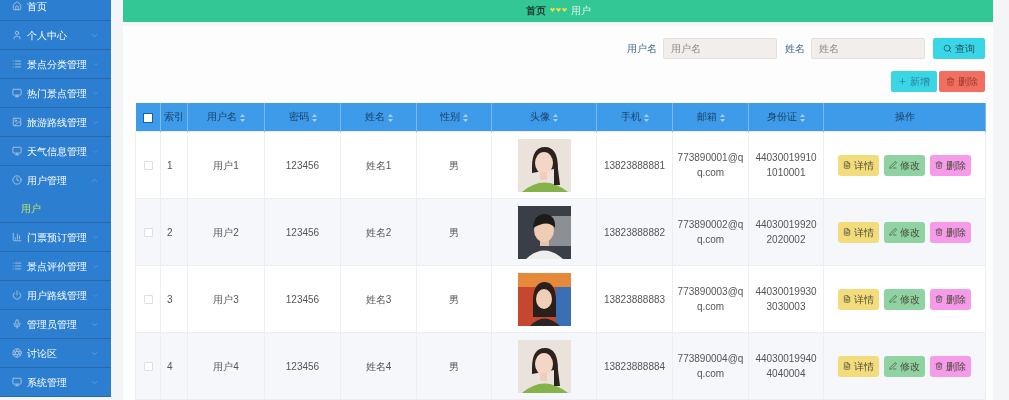 The width and height of the screenshot is (1009, 400). What do you see at coordinates (914, 81) in the screenshot?
I see `add-button: 新增` at bounding box center [914, 81].